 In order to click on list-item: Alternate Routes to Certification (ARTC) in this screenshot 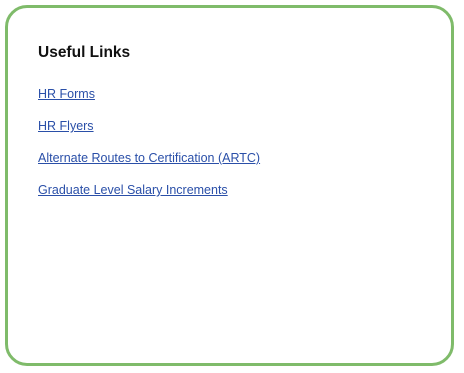, I will do `click(149, 165)`.